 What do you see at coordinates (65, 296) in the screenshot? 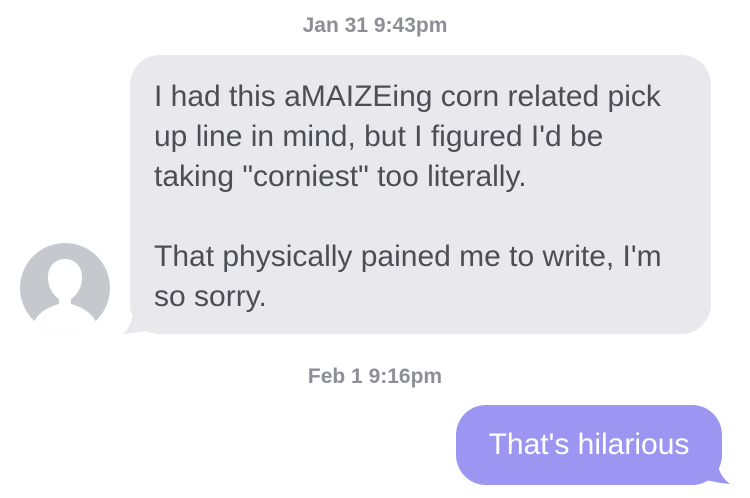
I see `person-silhouette-icon` at bounding box center [65, 296].